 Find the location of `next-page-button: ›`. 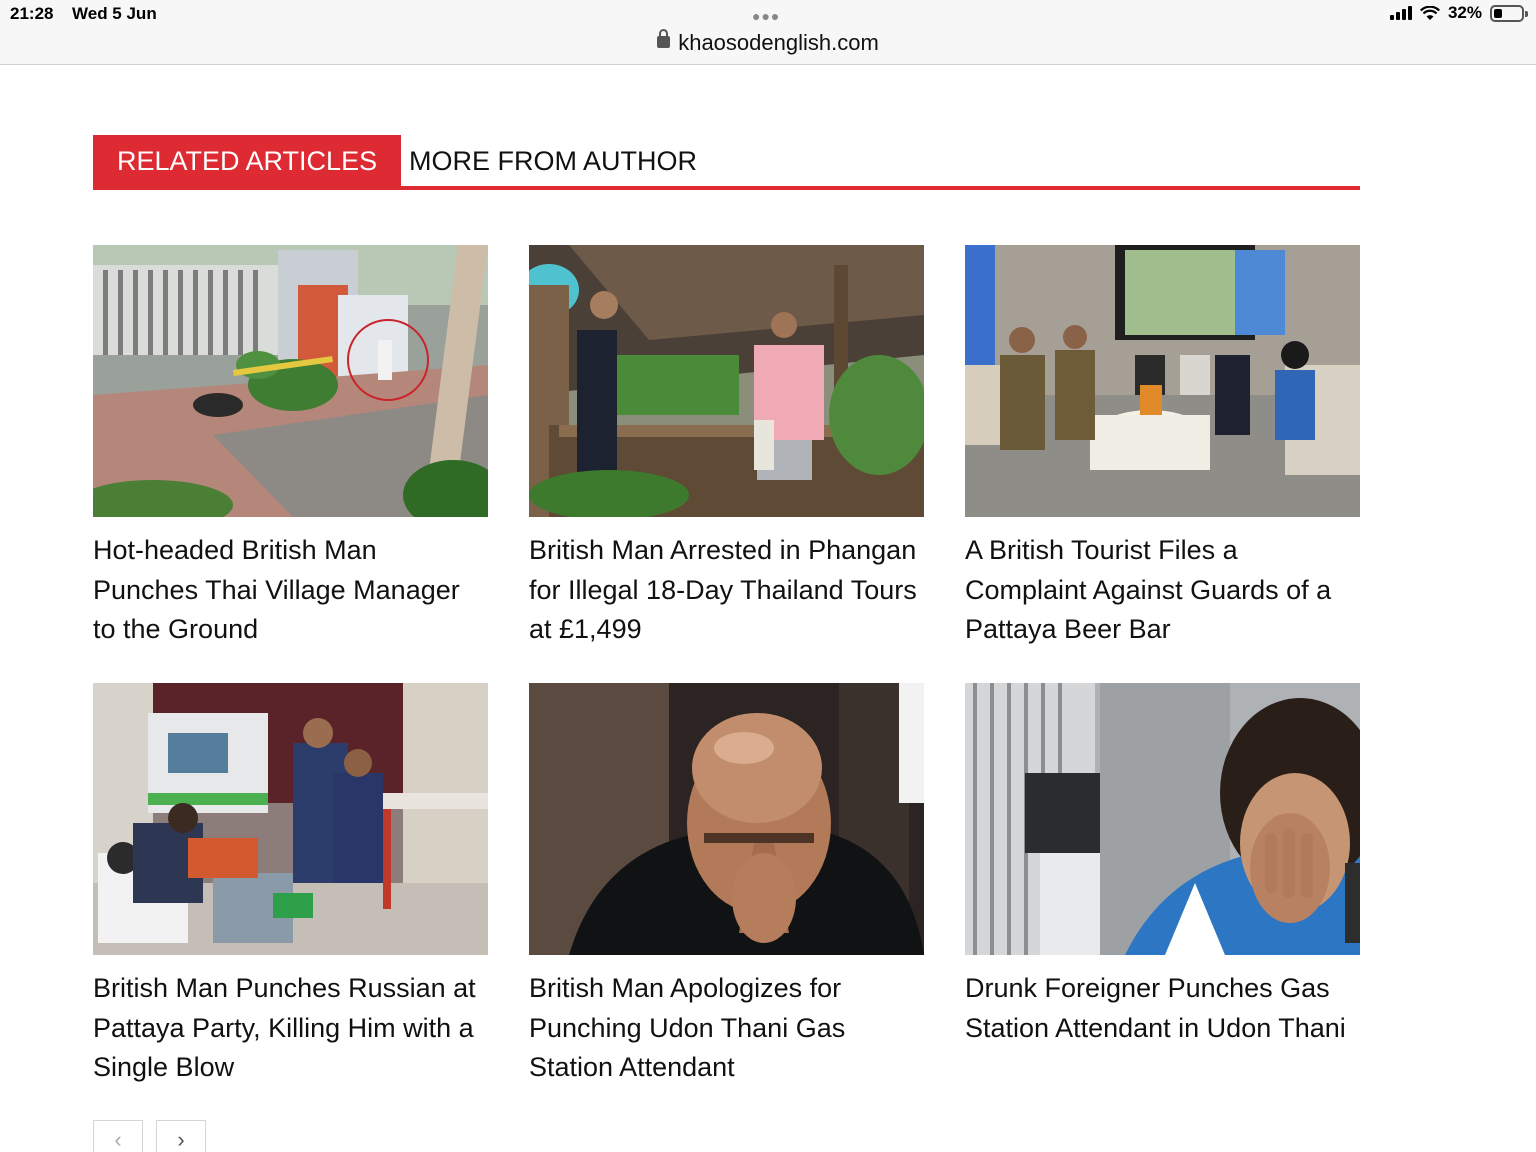

next-page-button: › is located at coordinates (181, 1136).